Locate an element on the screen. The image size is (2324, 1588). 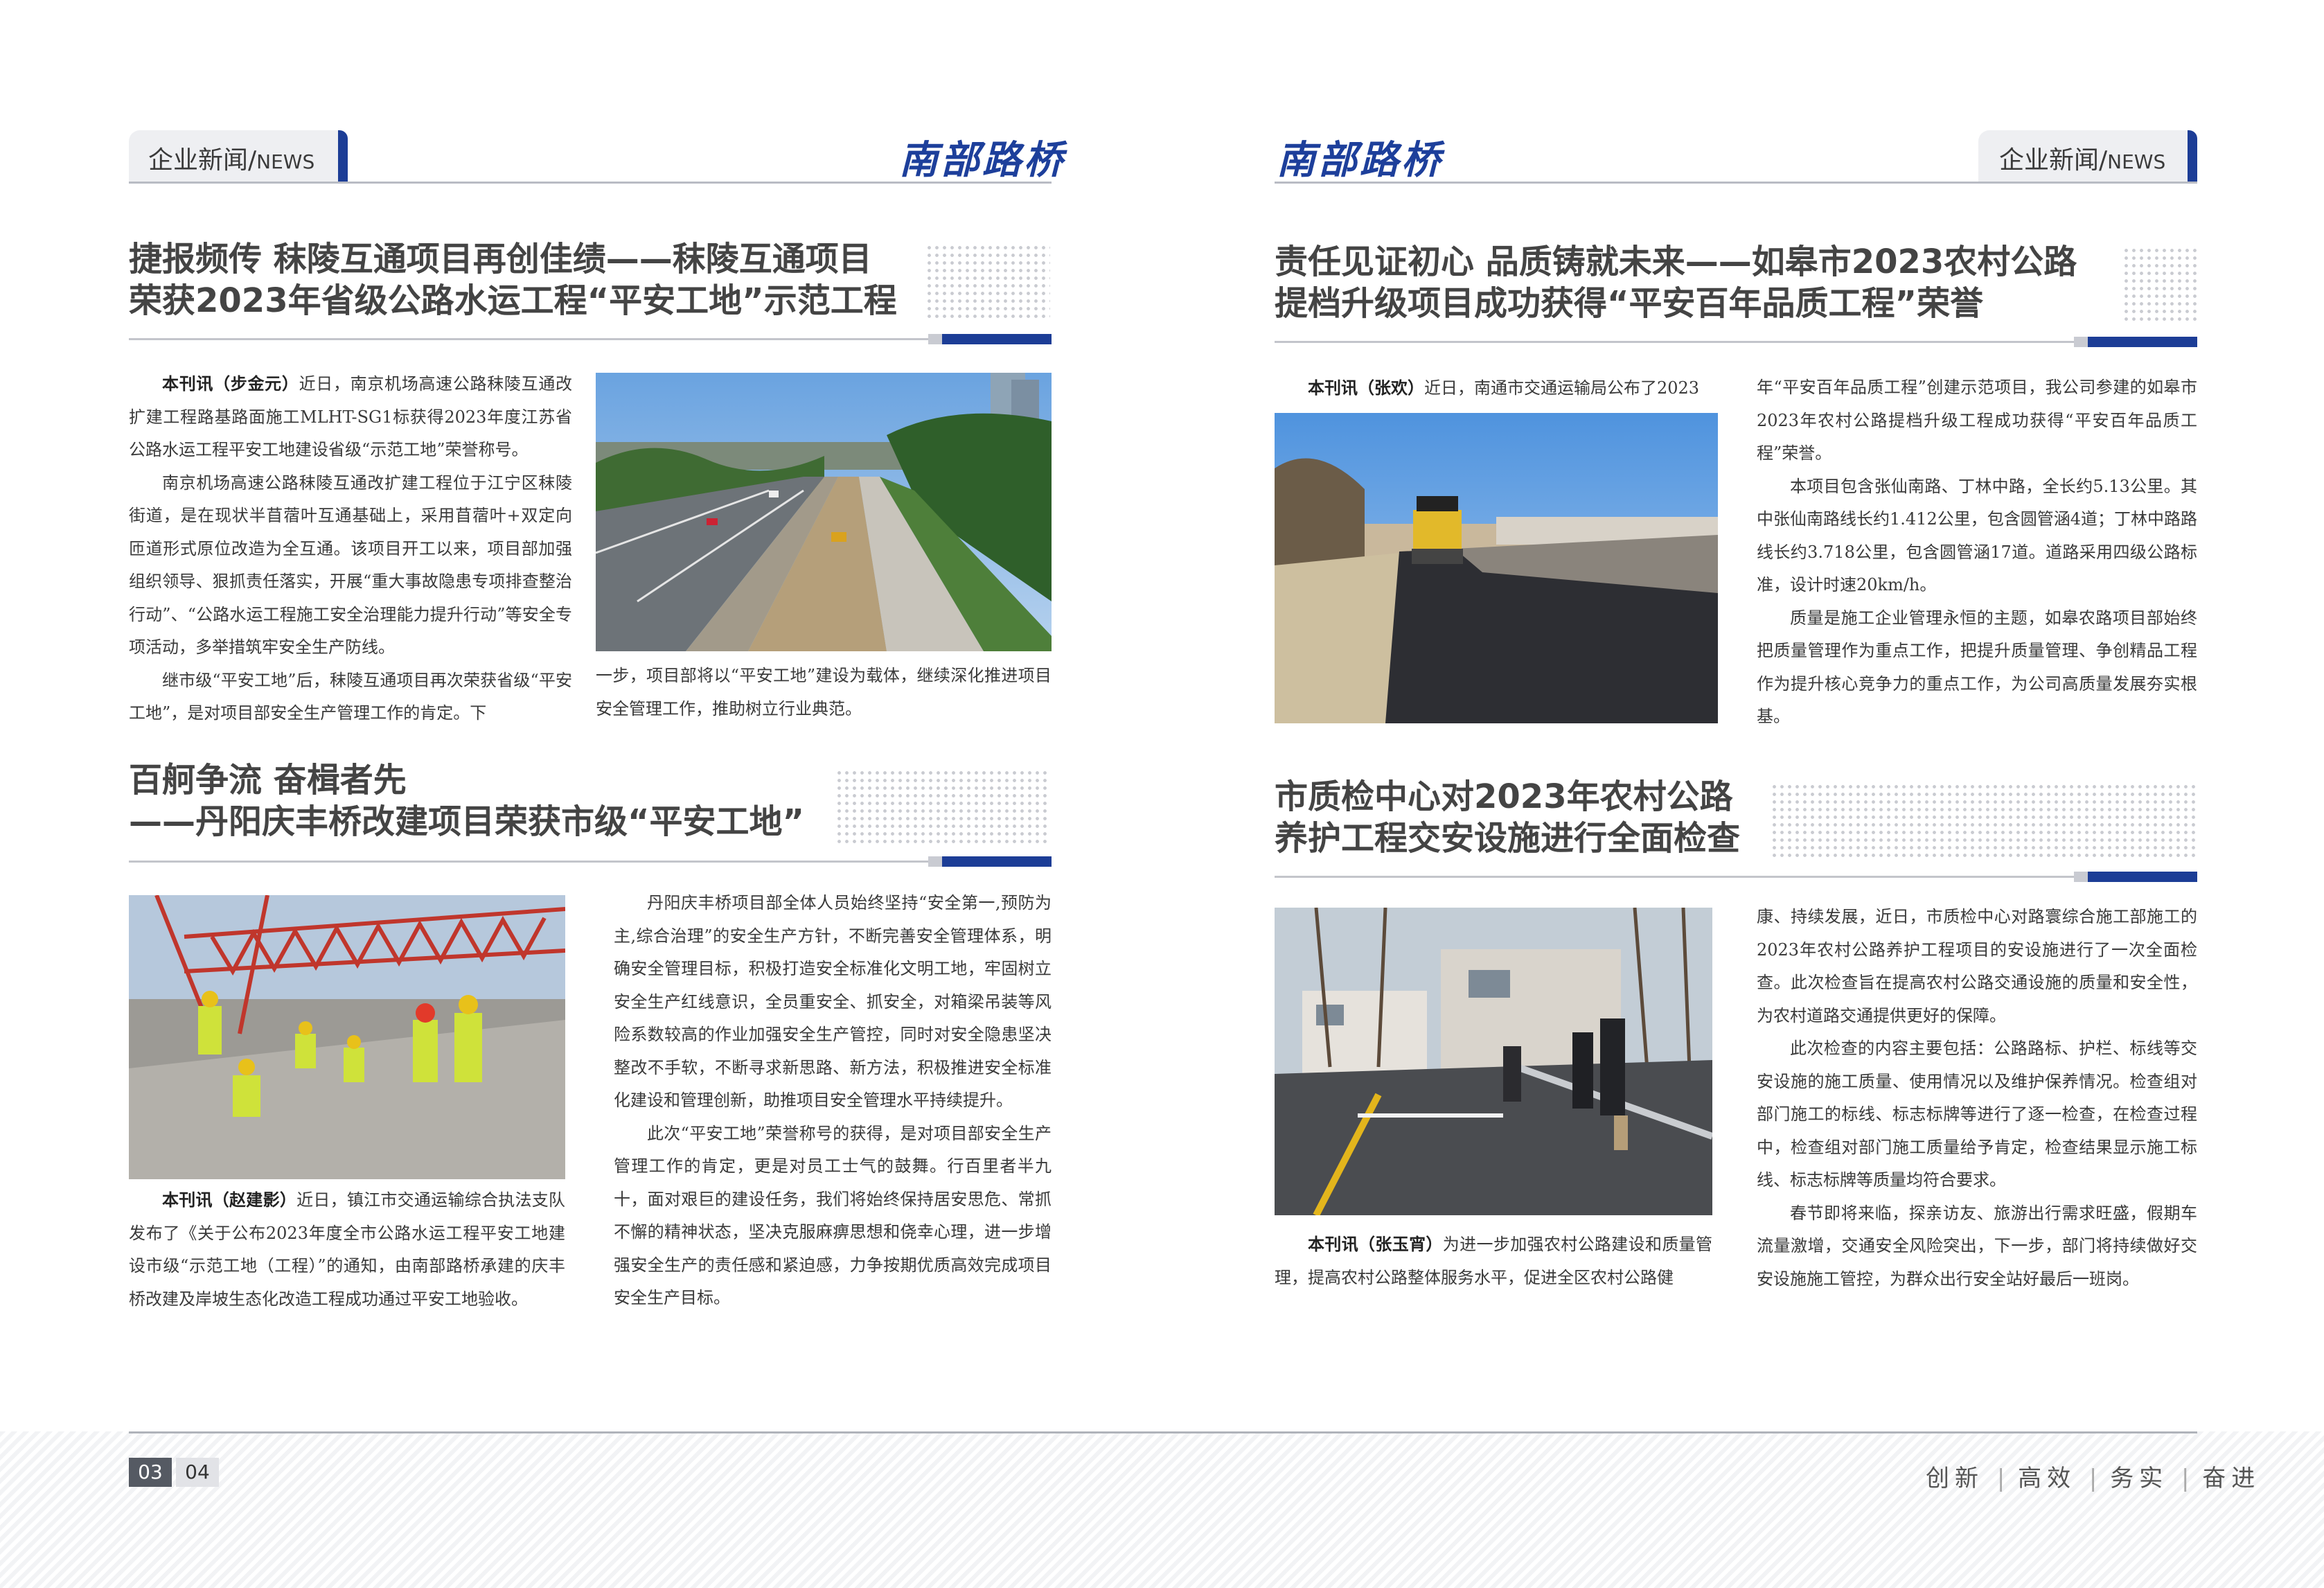
article-title-line: 养护工程交安设施进行全面检查 is located at coordinates (1508, 839).